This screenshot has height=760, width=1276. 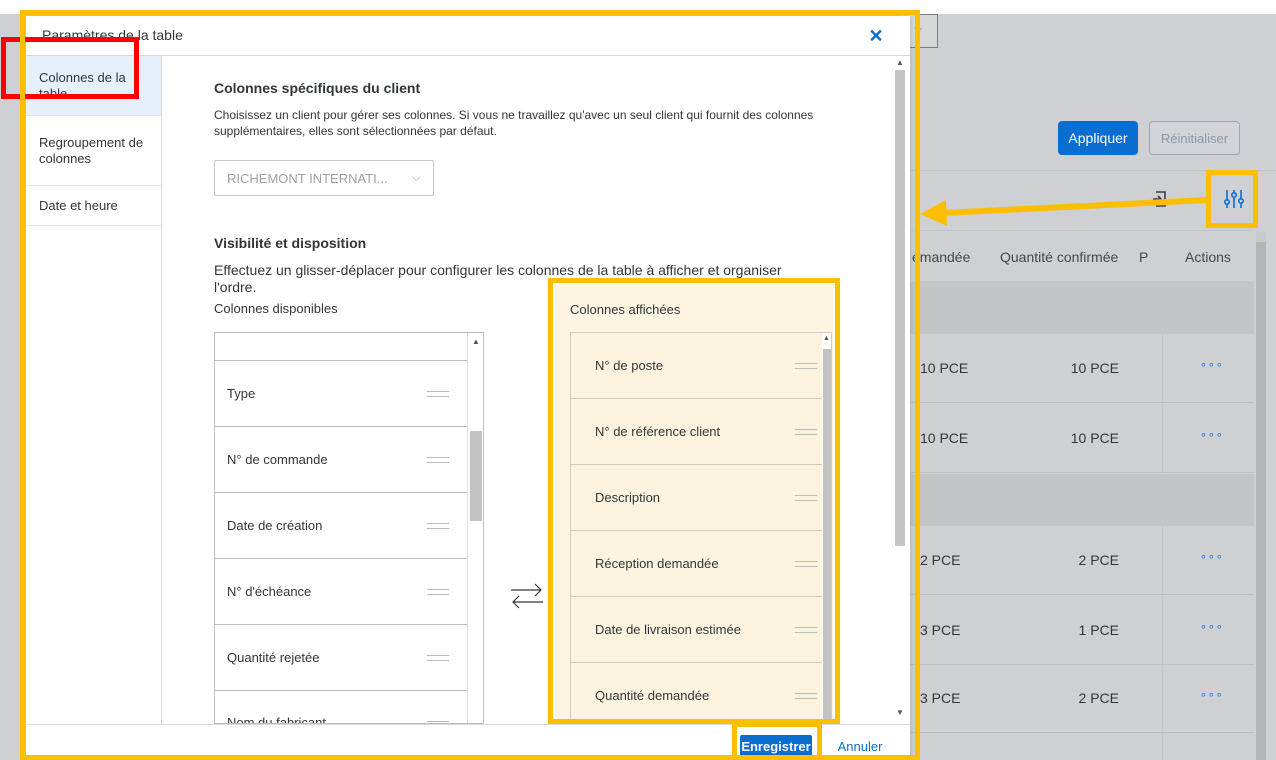 I want to click on annotation-arrow, so click(x=1064, y=211).